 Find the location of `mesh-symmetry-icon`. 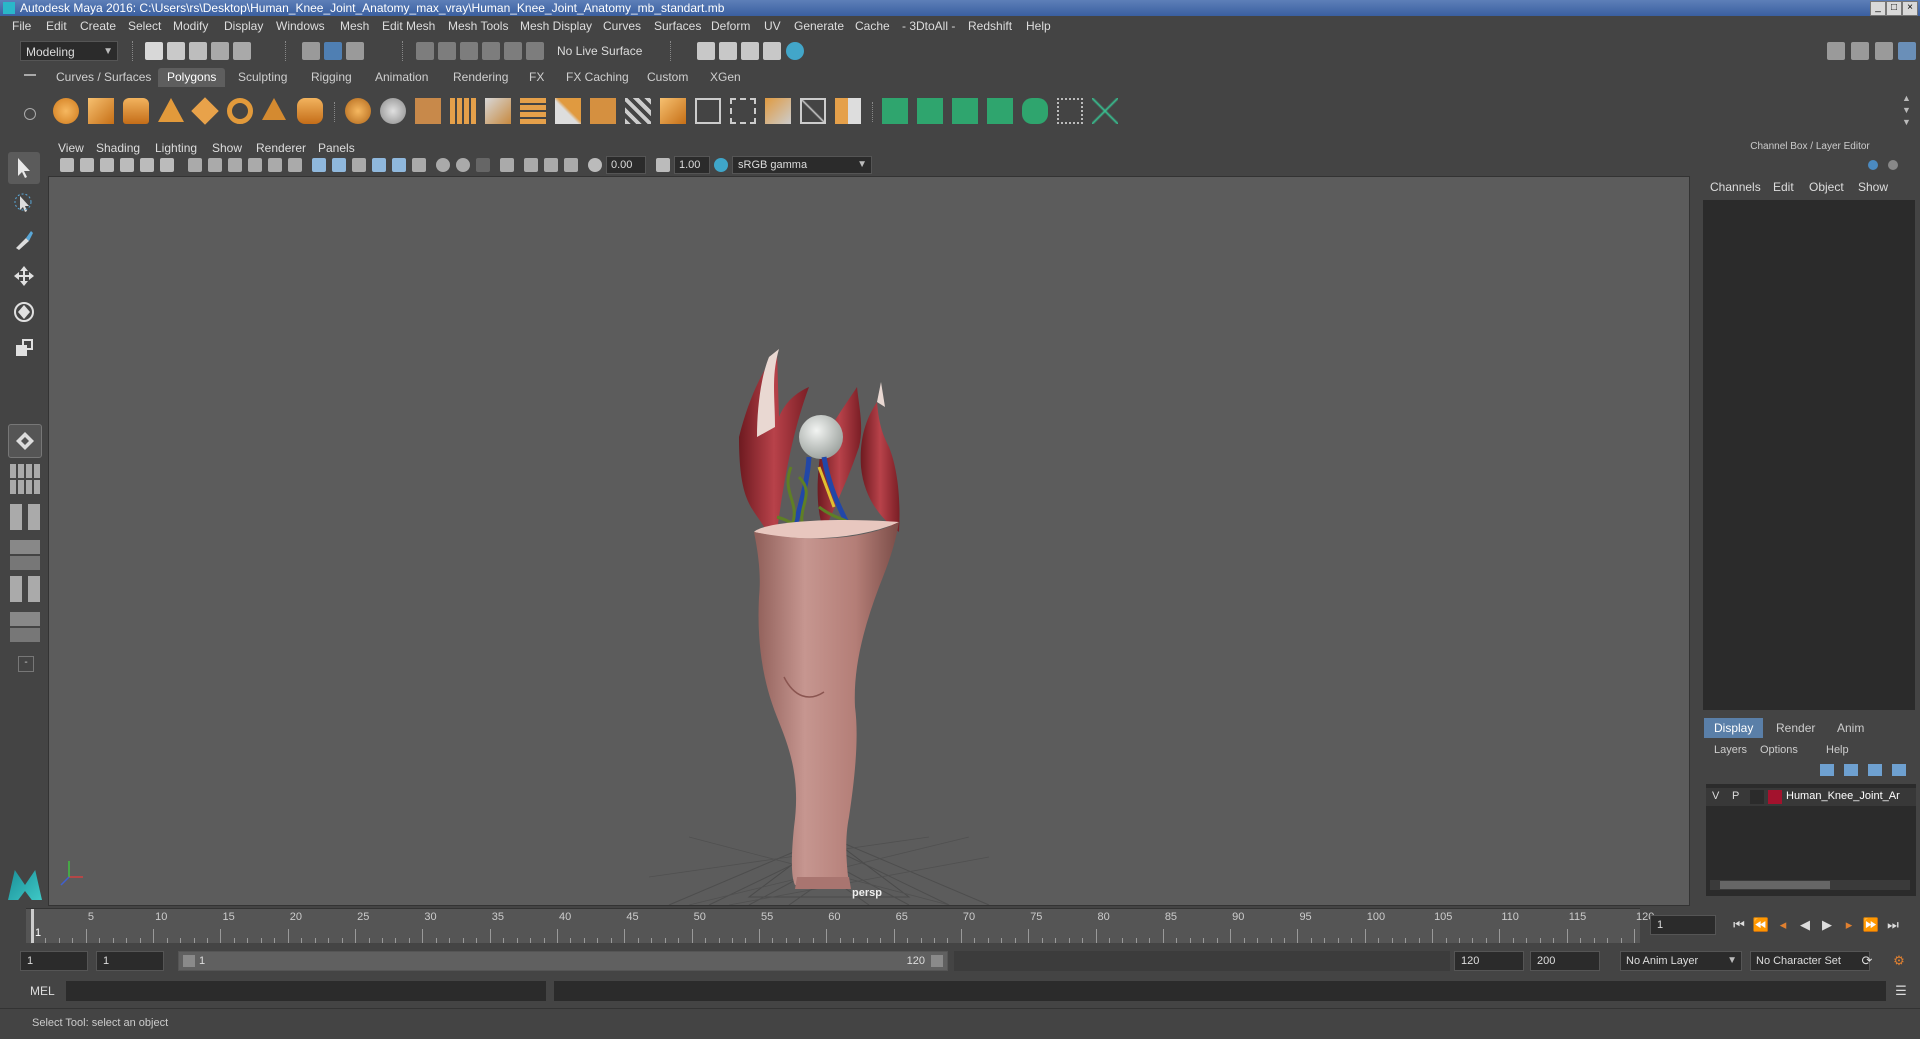

mesh-symmetry-icon is located at coordinates (1105, 111).